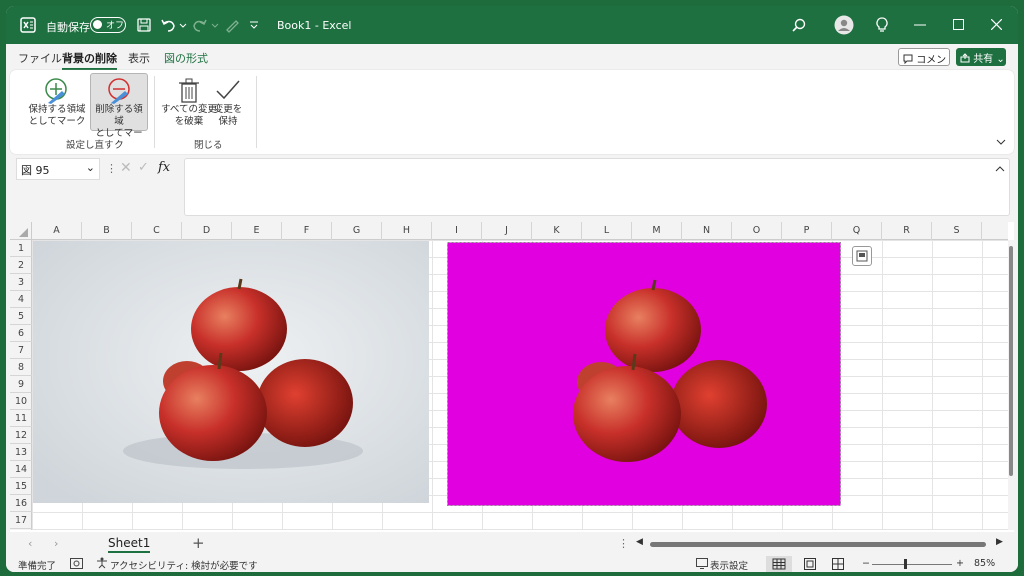 This screenshot has width=1024, height=576. I want to click on horizontal-scroll-thumb, so click(818, 544).